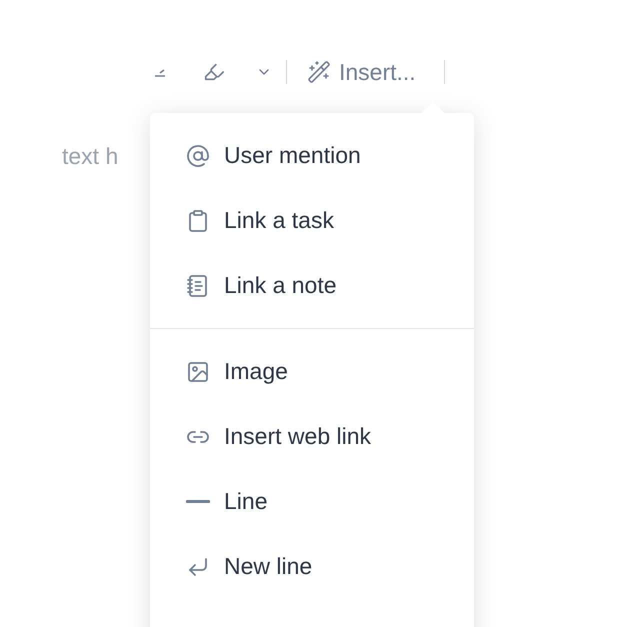 This screenshot has width=627, height=627. What do you see at coordinates (312, 285) in the screenshot?
I see `menu-item: Link a note` at bounding box center [312, 285].